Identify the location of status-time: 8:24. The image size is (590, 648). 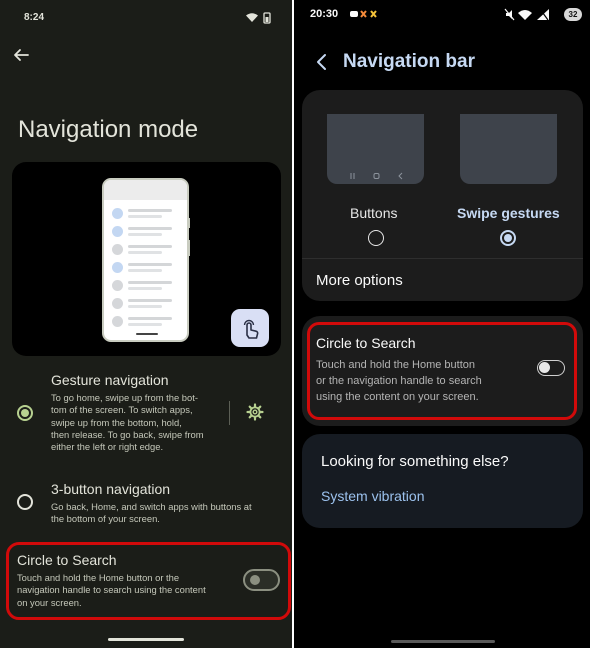
(34, 17).